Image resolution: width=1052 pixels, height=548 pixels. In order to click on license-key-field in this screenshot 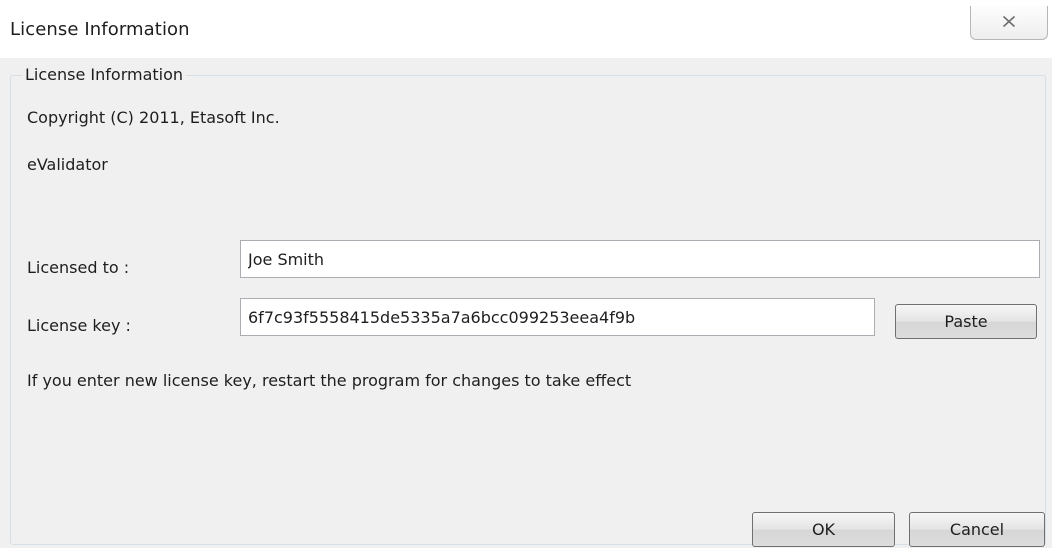, I will do `click(557, 317)`.